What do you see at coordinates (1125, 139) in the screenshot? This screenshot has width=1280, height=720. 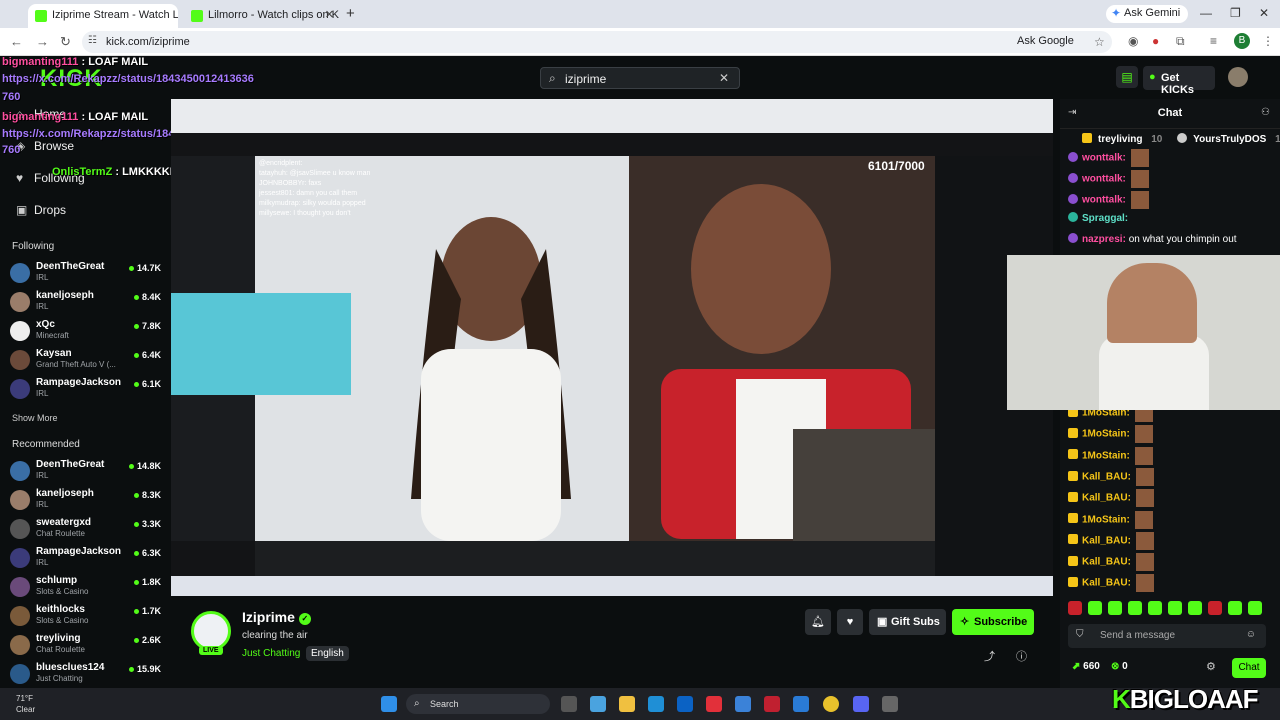 I see `gifter-1: treyliving 10` at bounding box center [1125, 139].